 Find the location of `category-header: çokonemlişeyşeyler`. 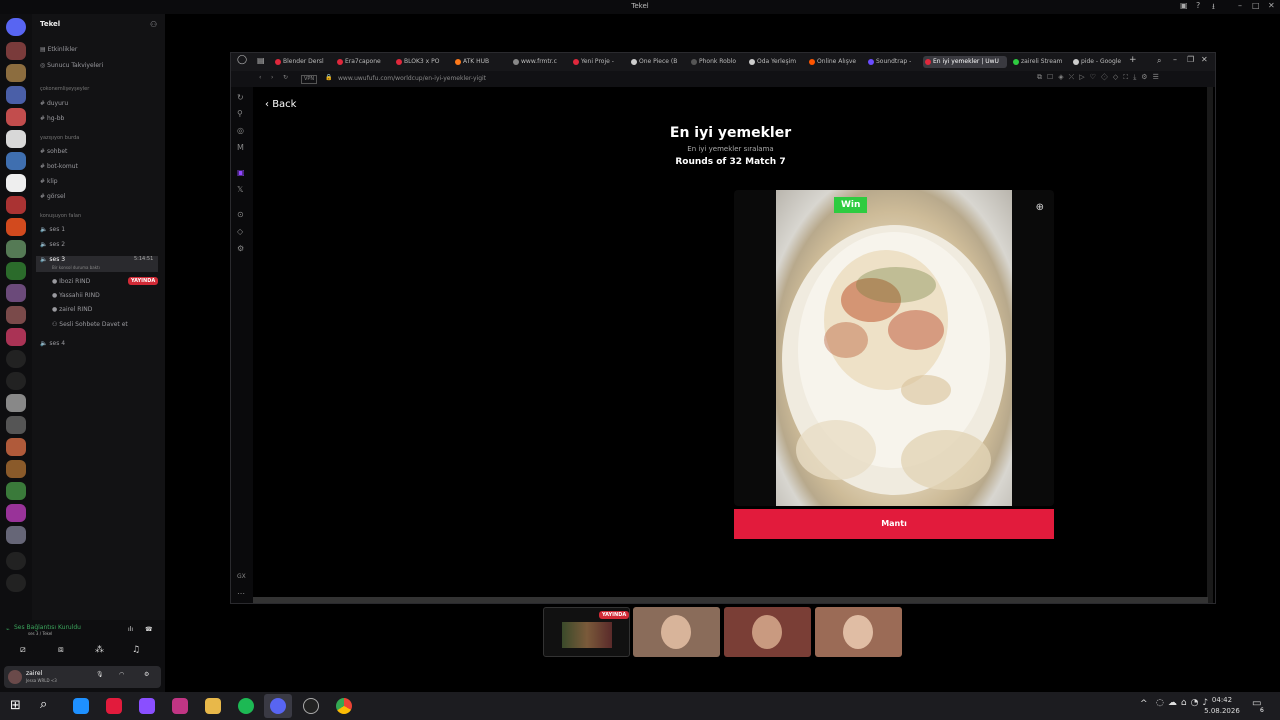

category-header: çokonemlişeyşeyler is located at coordinates (64, 89).